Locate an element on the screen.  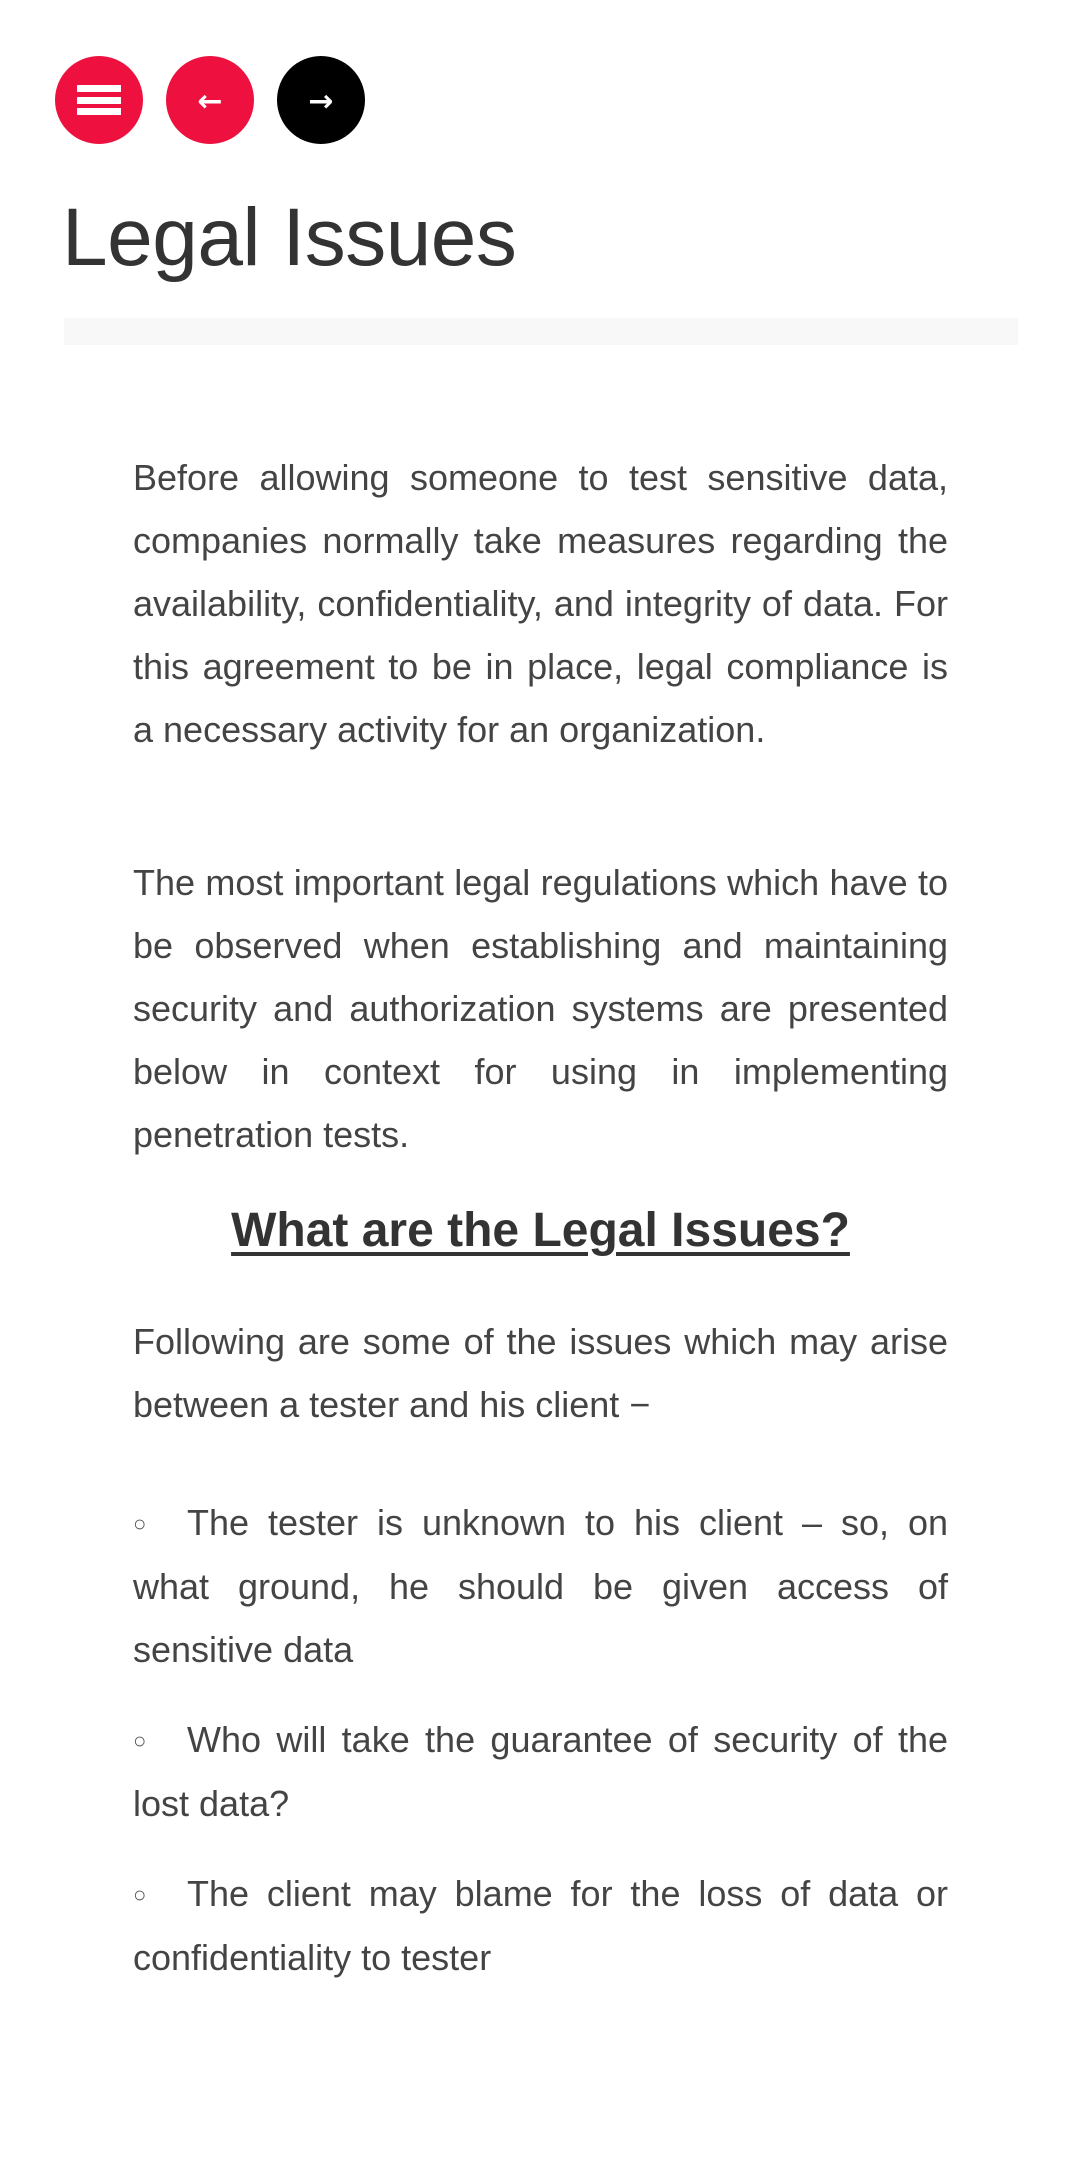
arrow-left-icon: ← is located at coordinates (210, 101).